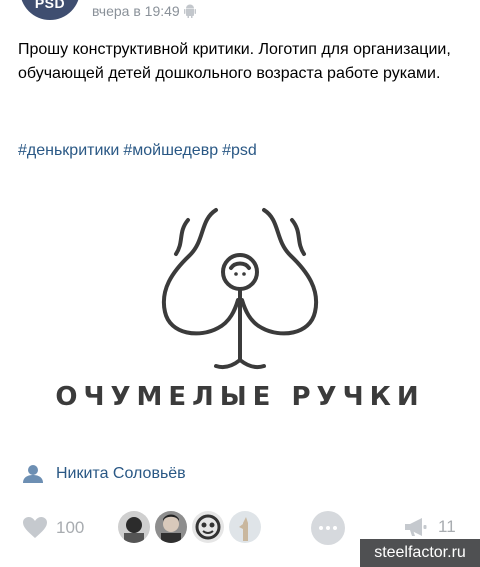 This screenshot has height=567, width=480. I want to click on hashtag-link: #мойшедевр, so click(170, 151).